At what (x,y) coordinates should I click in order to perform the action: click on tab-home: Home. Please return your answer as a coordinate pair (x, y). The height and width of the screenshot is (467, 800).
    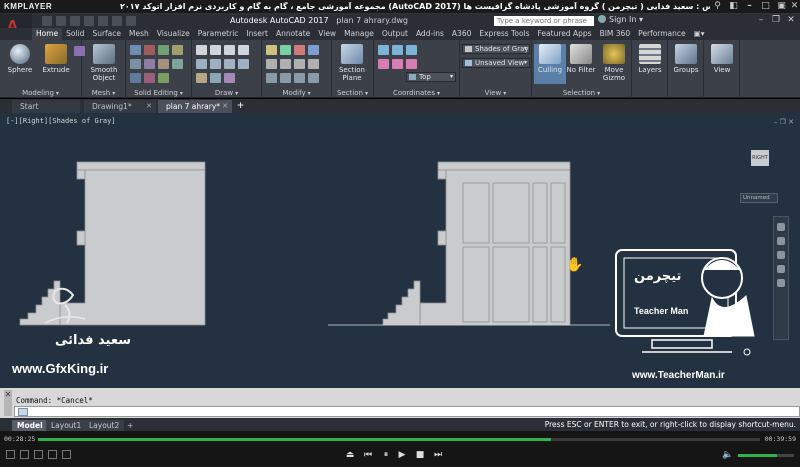
    Looking at the image, I should click on (47, 34).